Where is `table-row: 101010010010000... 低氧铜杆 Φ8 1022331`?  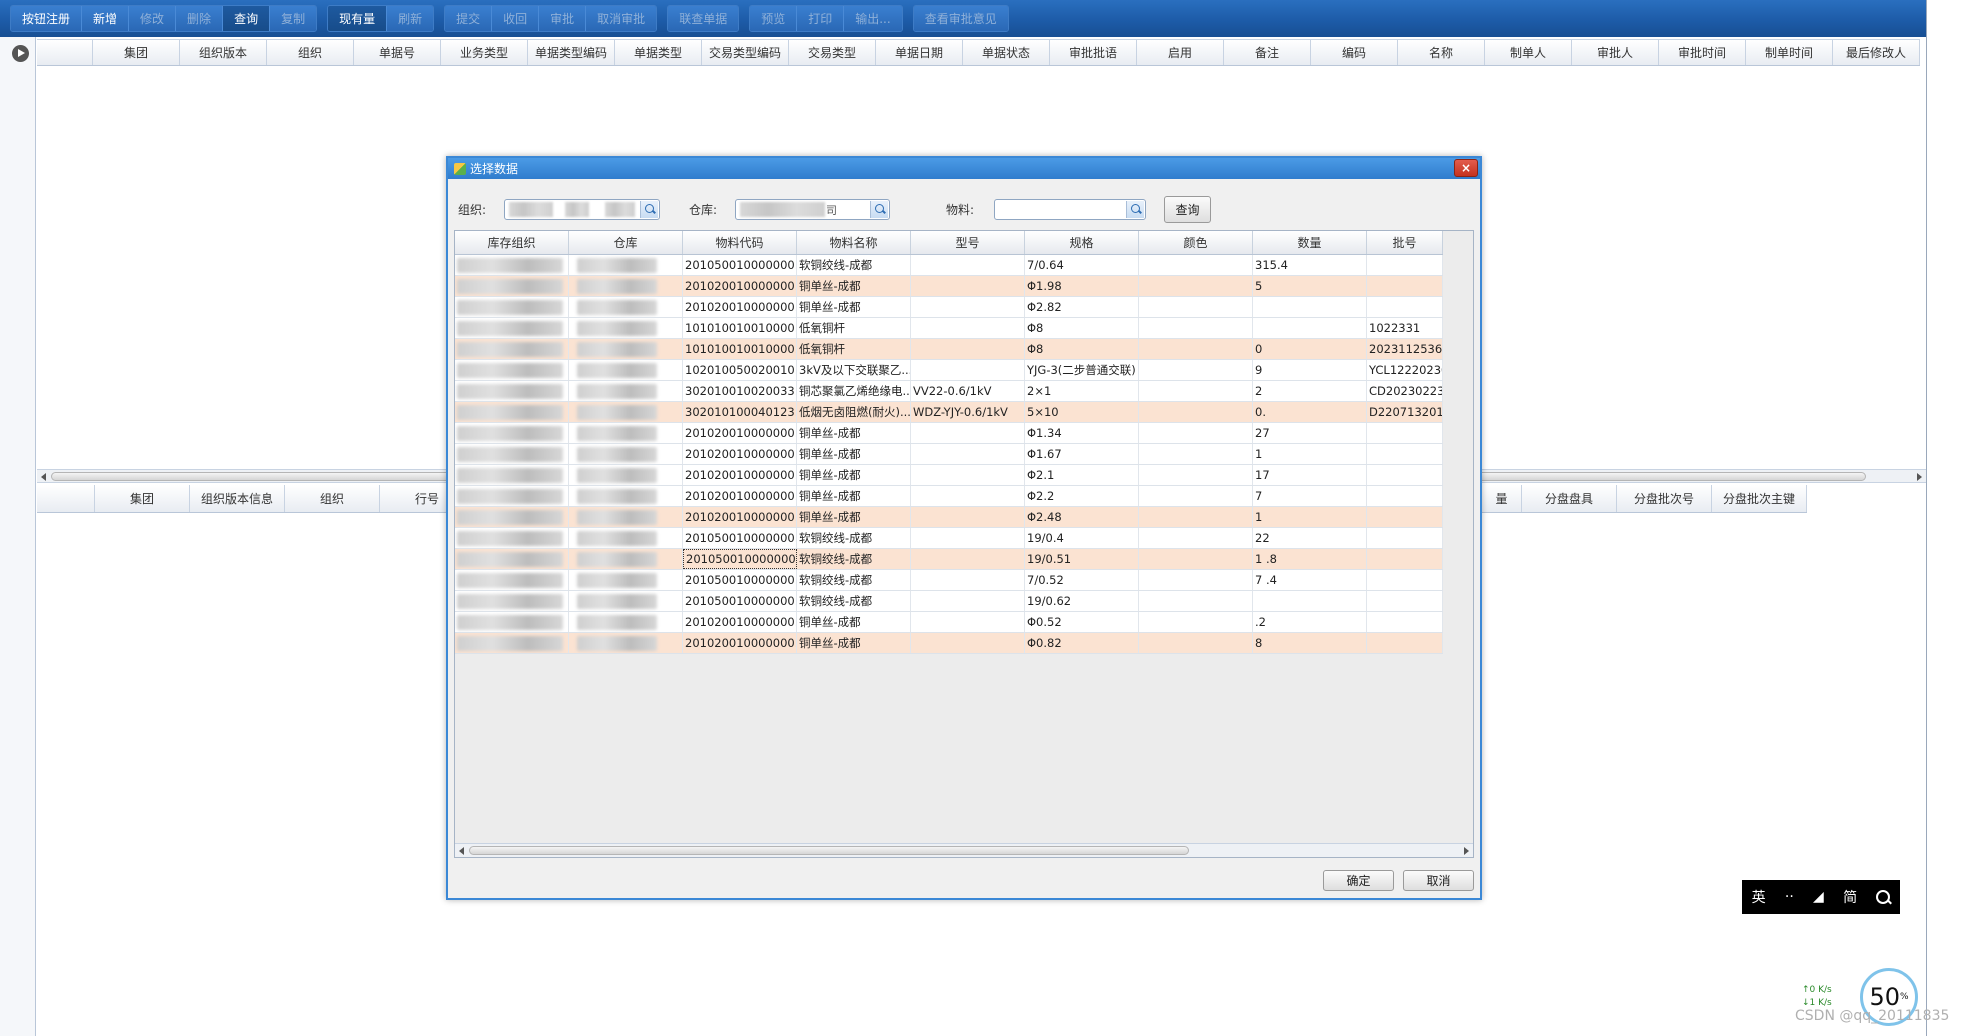
table-row: 101010010010000... 低氧铜杆 Φ8 1022331 is located at coordinates (949, 328).